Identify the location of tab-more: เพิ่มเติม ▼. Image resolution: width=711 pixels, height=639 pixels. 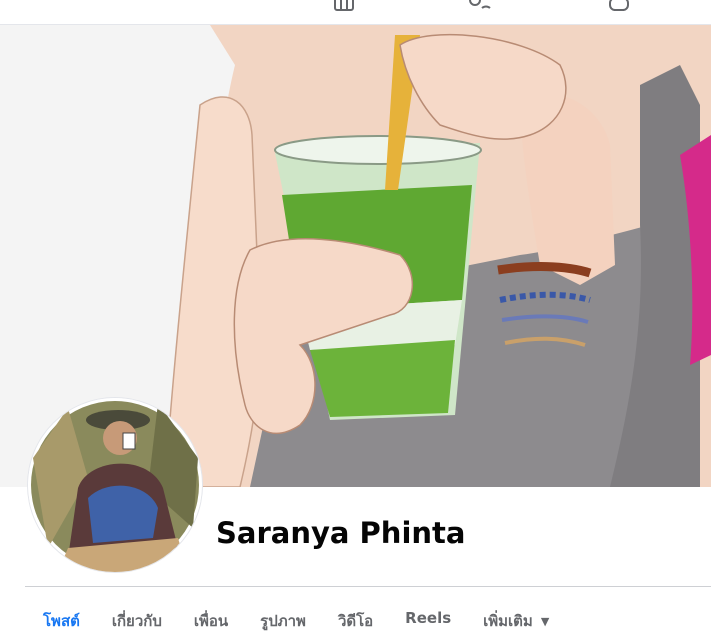
(516, 614).